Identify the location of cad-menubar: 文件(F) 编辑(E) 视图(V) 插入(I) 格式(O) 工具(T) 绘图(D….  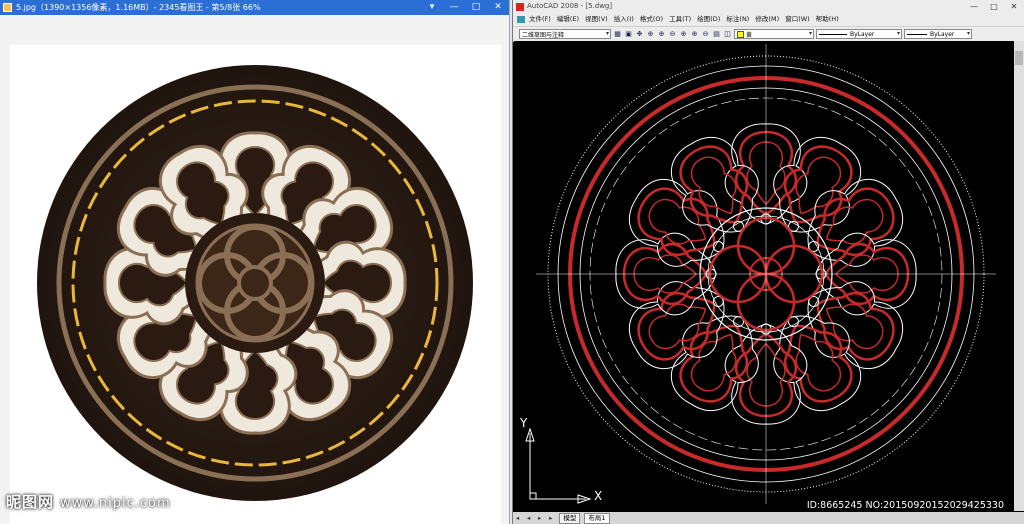
(768, 19).